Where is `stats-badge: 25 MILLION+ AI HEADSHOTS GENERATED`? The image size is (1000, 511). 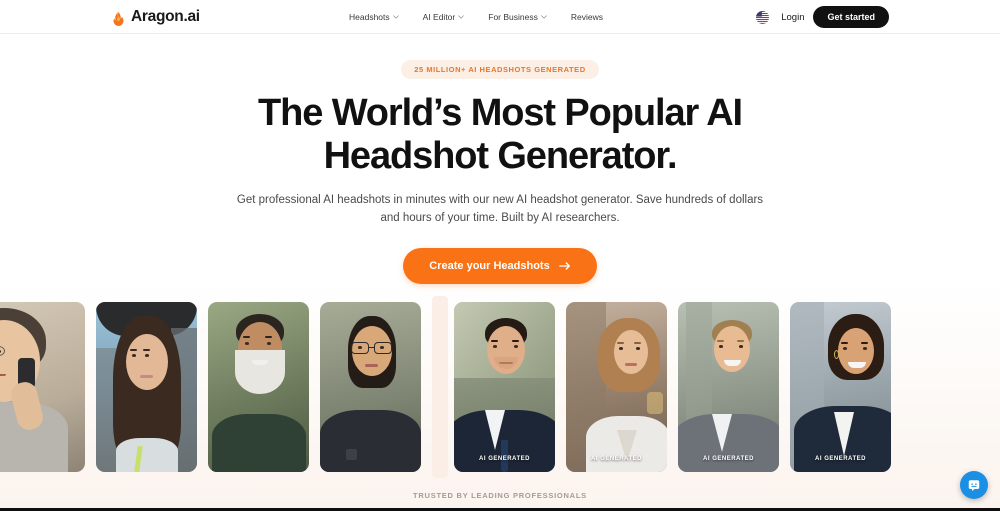
stats-badge: 25 MILLION+ AI HEADSHOTS GENERATED is located at coordinates (500, 69).